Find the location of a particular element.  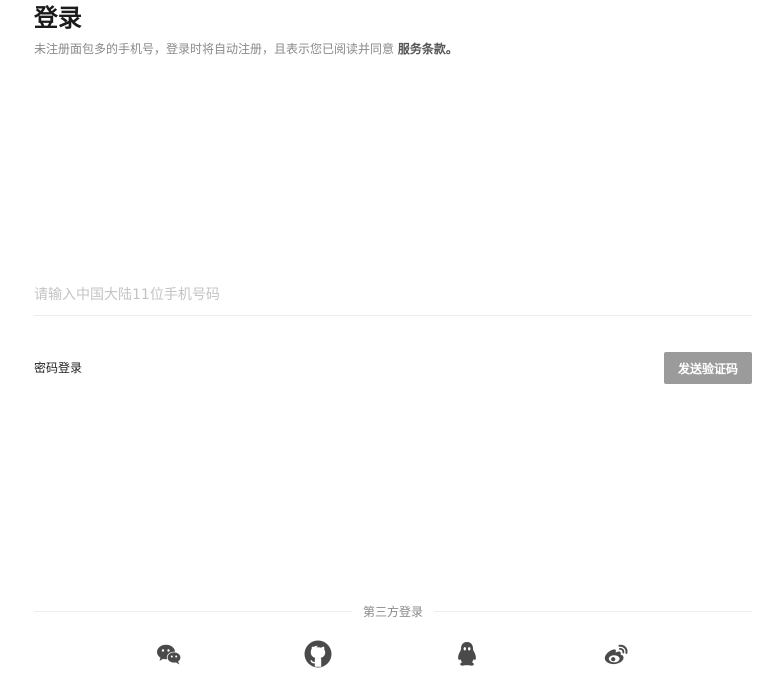

page-title: 登录 is located at coordinates (58, 18).